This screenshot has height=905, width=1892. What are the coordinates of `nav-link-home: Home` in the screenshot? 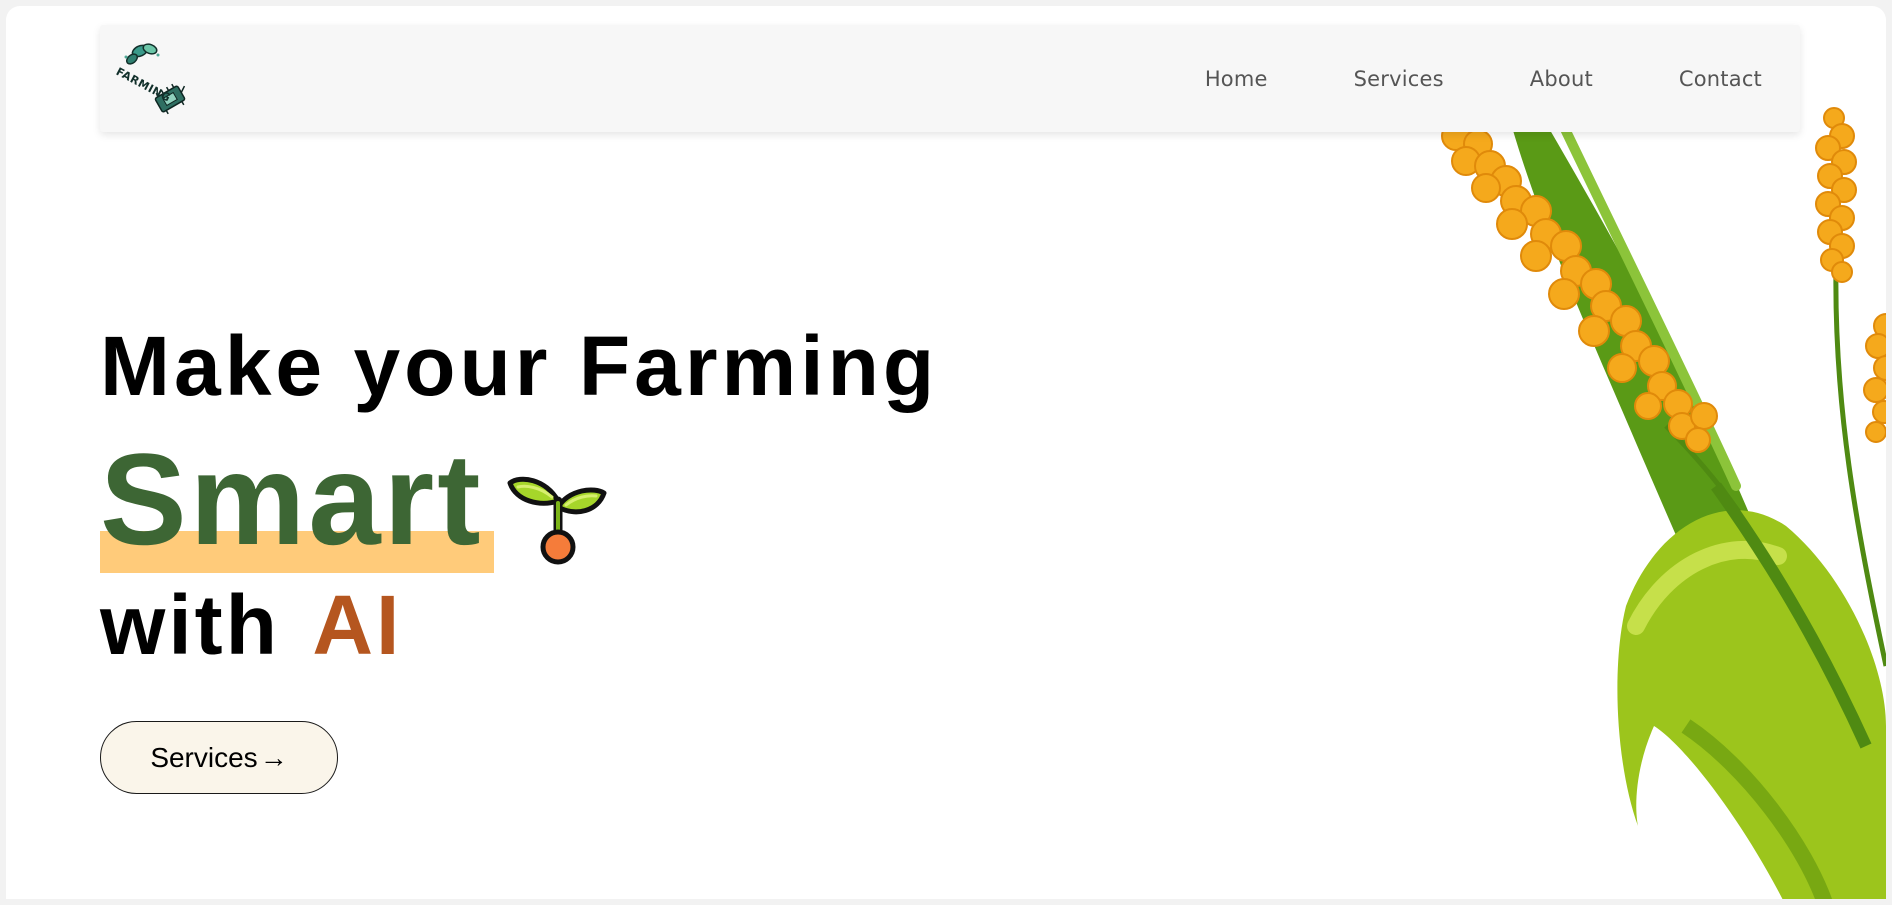 It's located at (1236, 79).